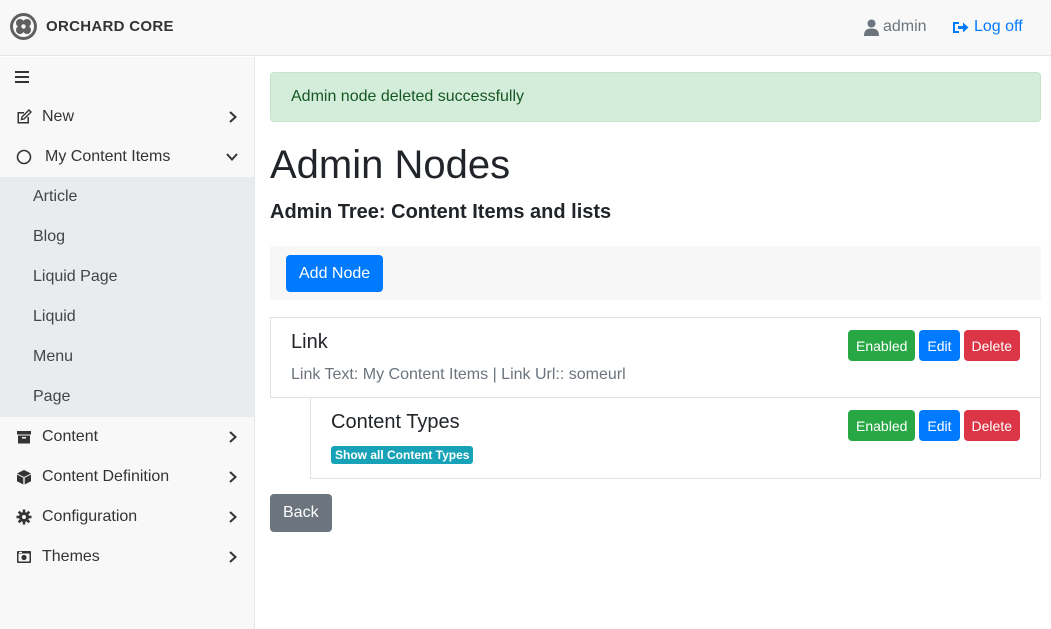 Image resolution: width=1051 pixels, height=629 pixels. I want to click on chevron-down-icon, so click(232, 157).